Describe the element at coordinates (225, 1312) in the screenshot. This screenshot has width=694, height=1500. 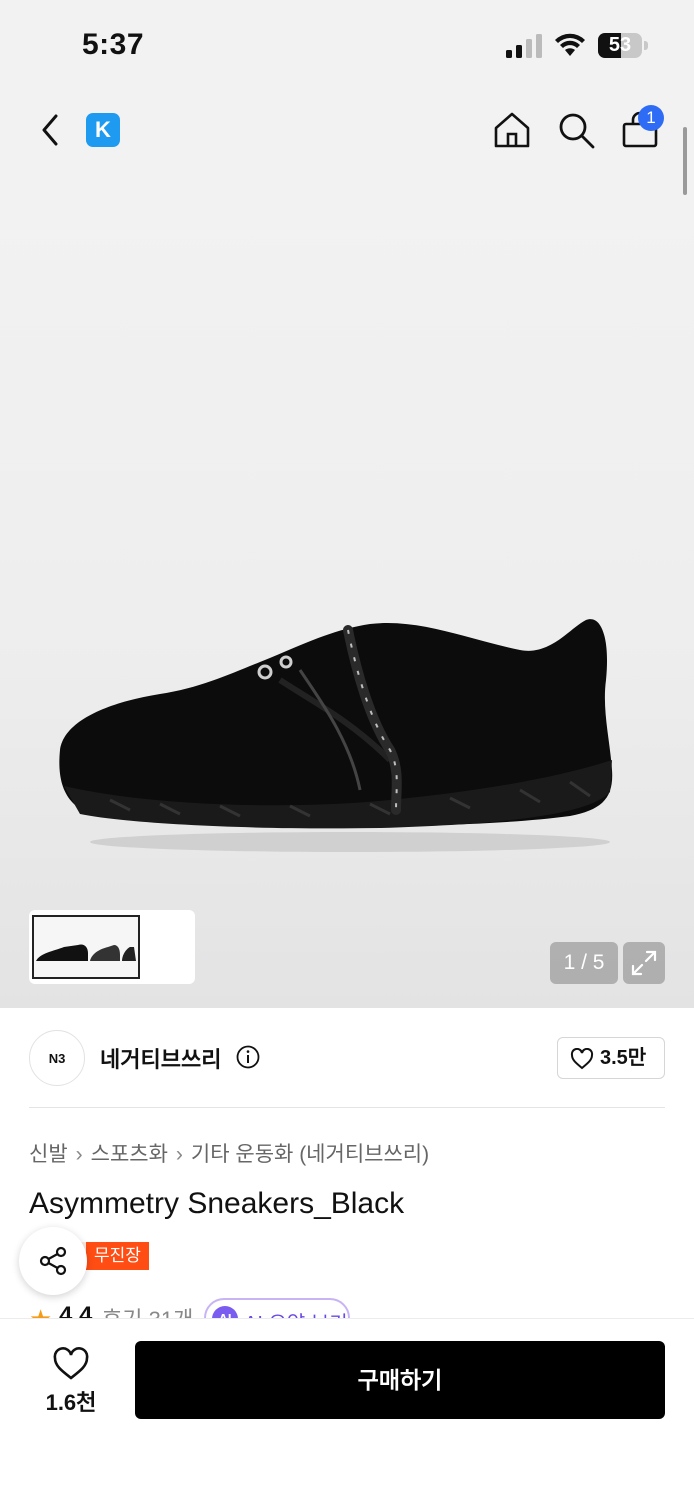
I see `ai-icon: AI` at that location.